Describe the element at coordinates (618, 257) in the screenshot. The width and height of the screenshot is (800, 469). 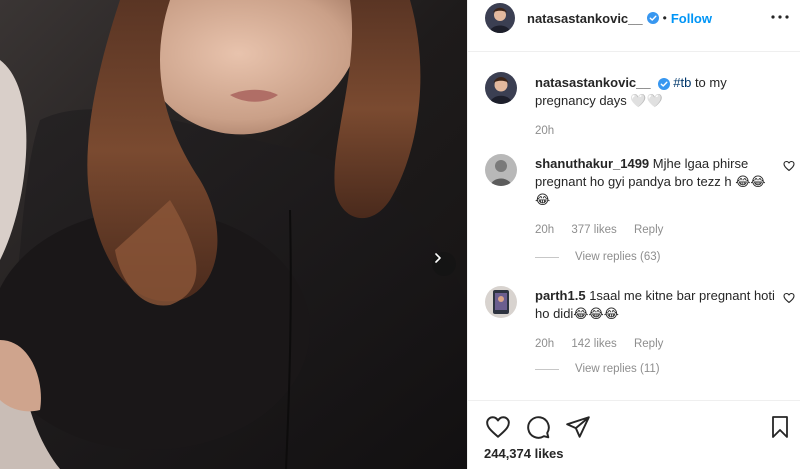
I see `view-replies-label: View replies (63)` at that location.